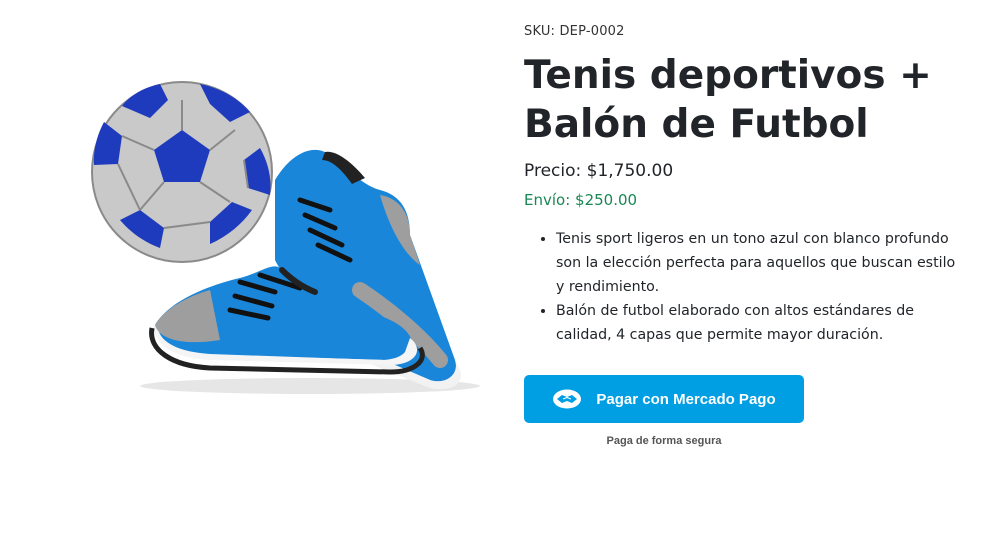 The height and width of the screenshot is (550, 1000). Describe the element at coordinates (664, 441) in the screenshot. I see `secure-payment-note: Paga de forma segura` at that location.